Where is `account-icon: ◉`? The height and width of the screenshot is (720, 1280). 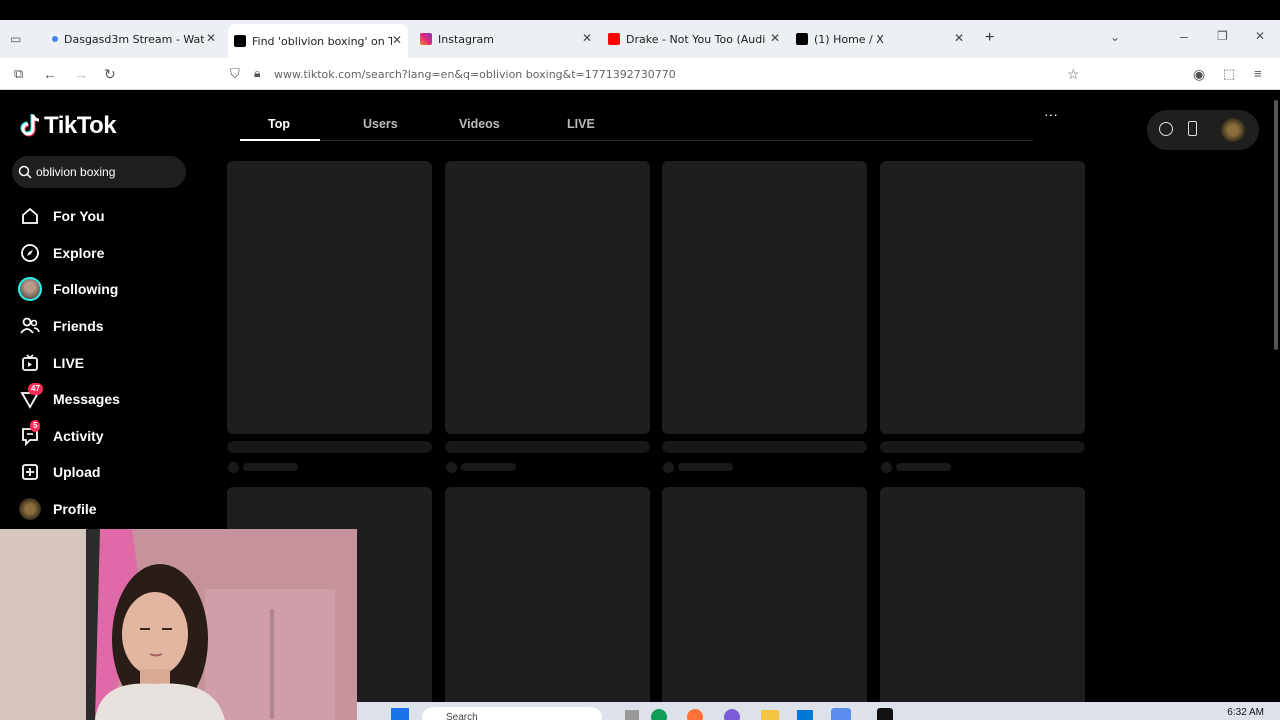
account-icon: ◉ is located at coordinates (1199, 74).